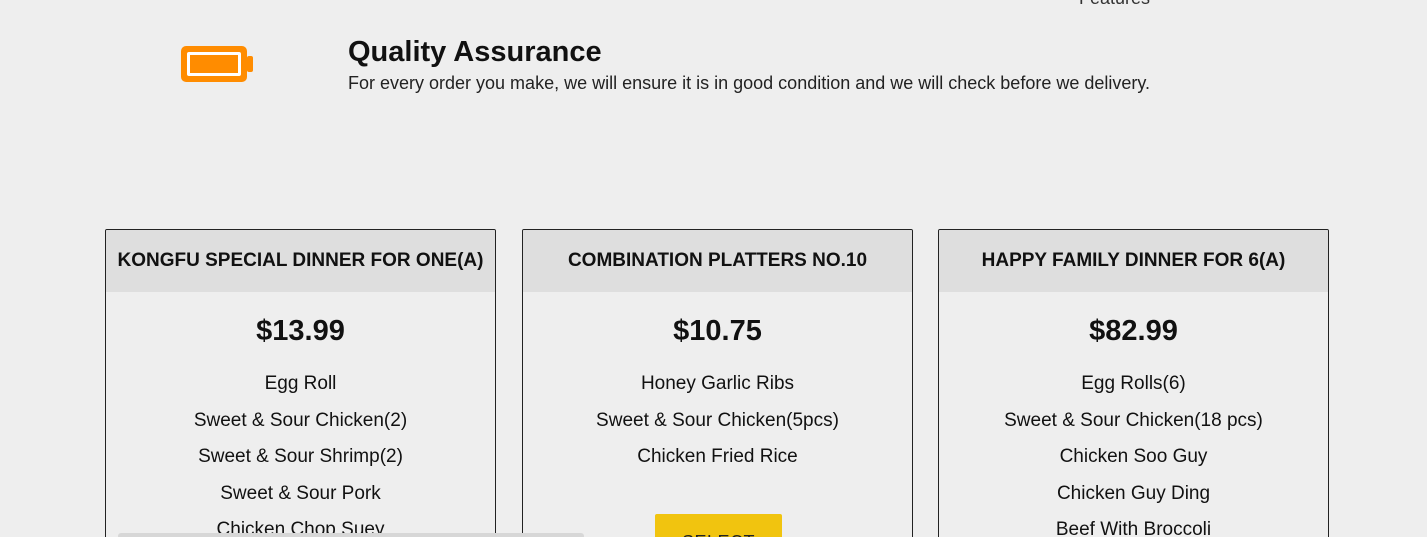 This screenshot has height=537, width=1427. What do you see at coordinates (1133, 456) in the screenshot?
I see `list-item: Chicken Soo Guy` at bounding box center [1133, 456].